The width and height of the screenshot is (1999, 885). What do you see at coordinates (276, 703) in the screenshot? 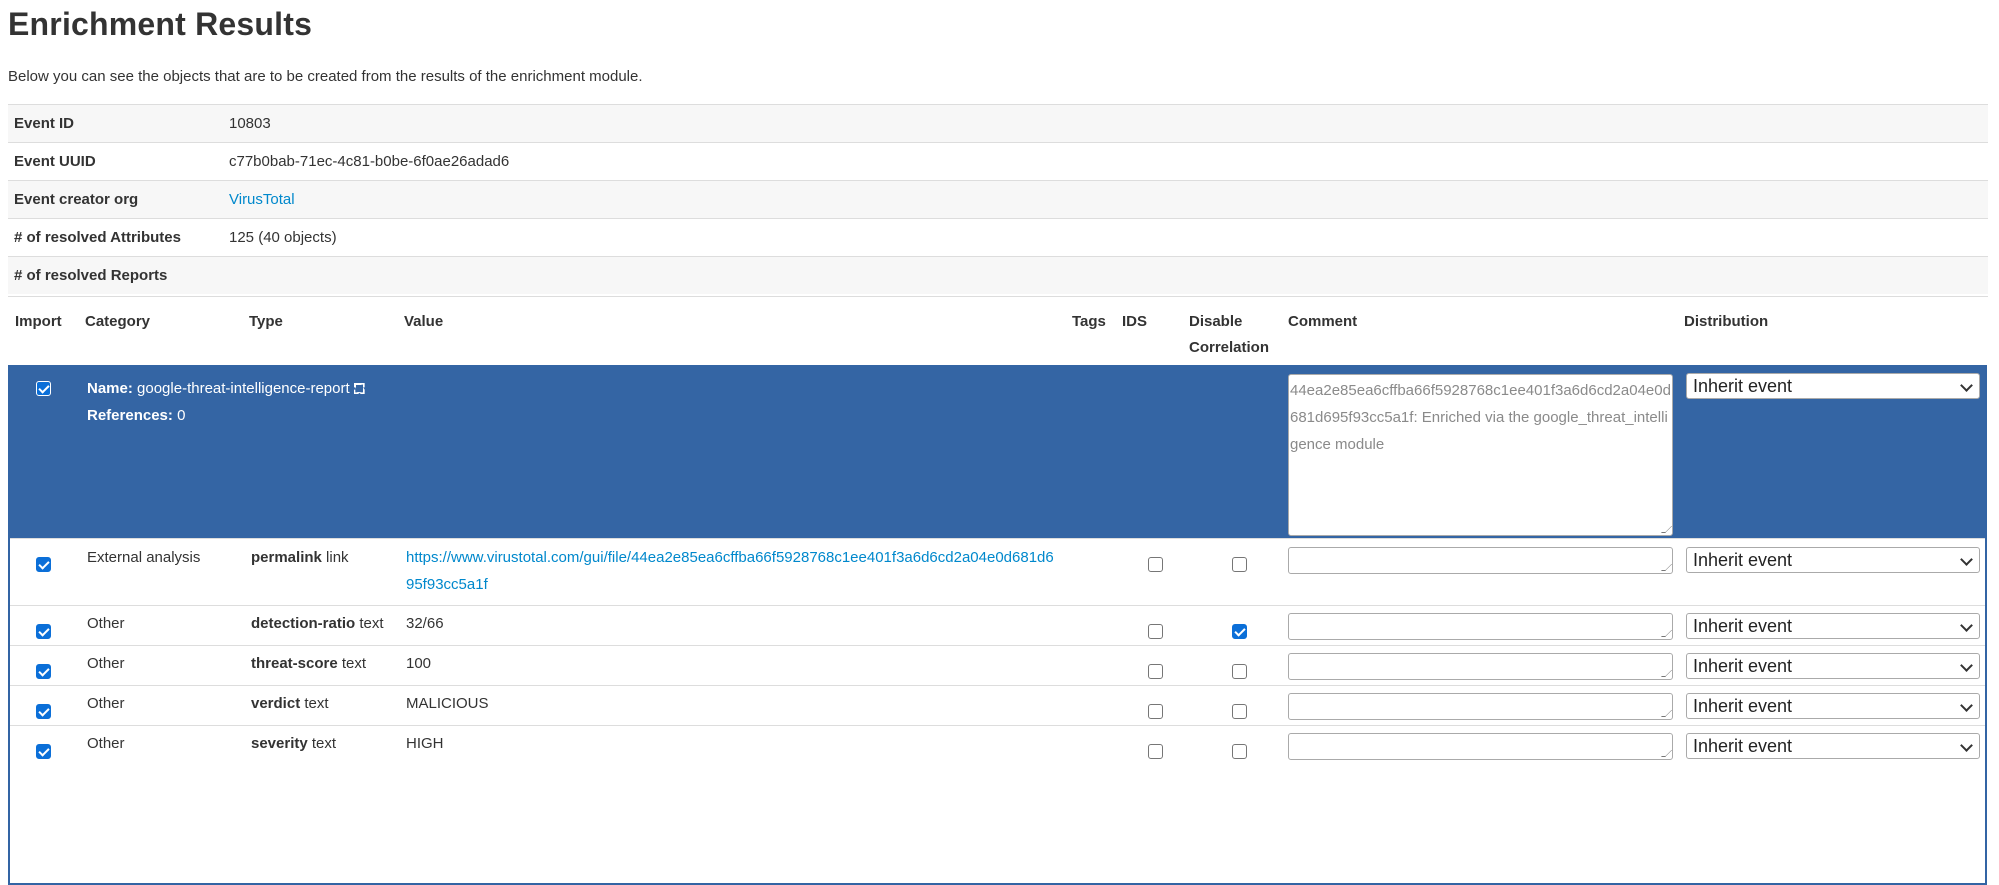
I see `attribute-relation: verdict` at bounding box center [276, 703].